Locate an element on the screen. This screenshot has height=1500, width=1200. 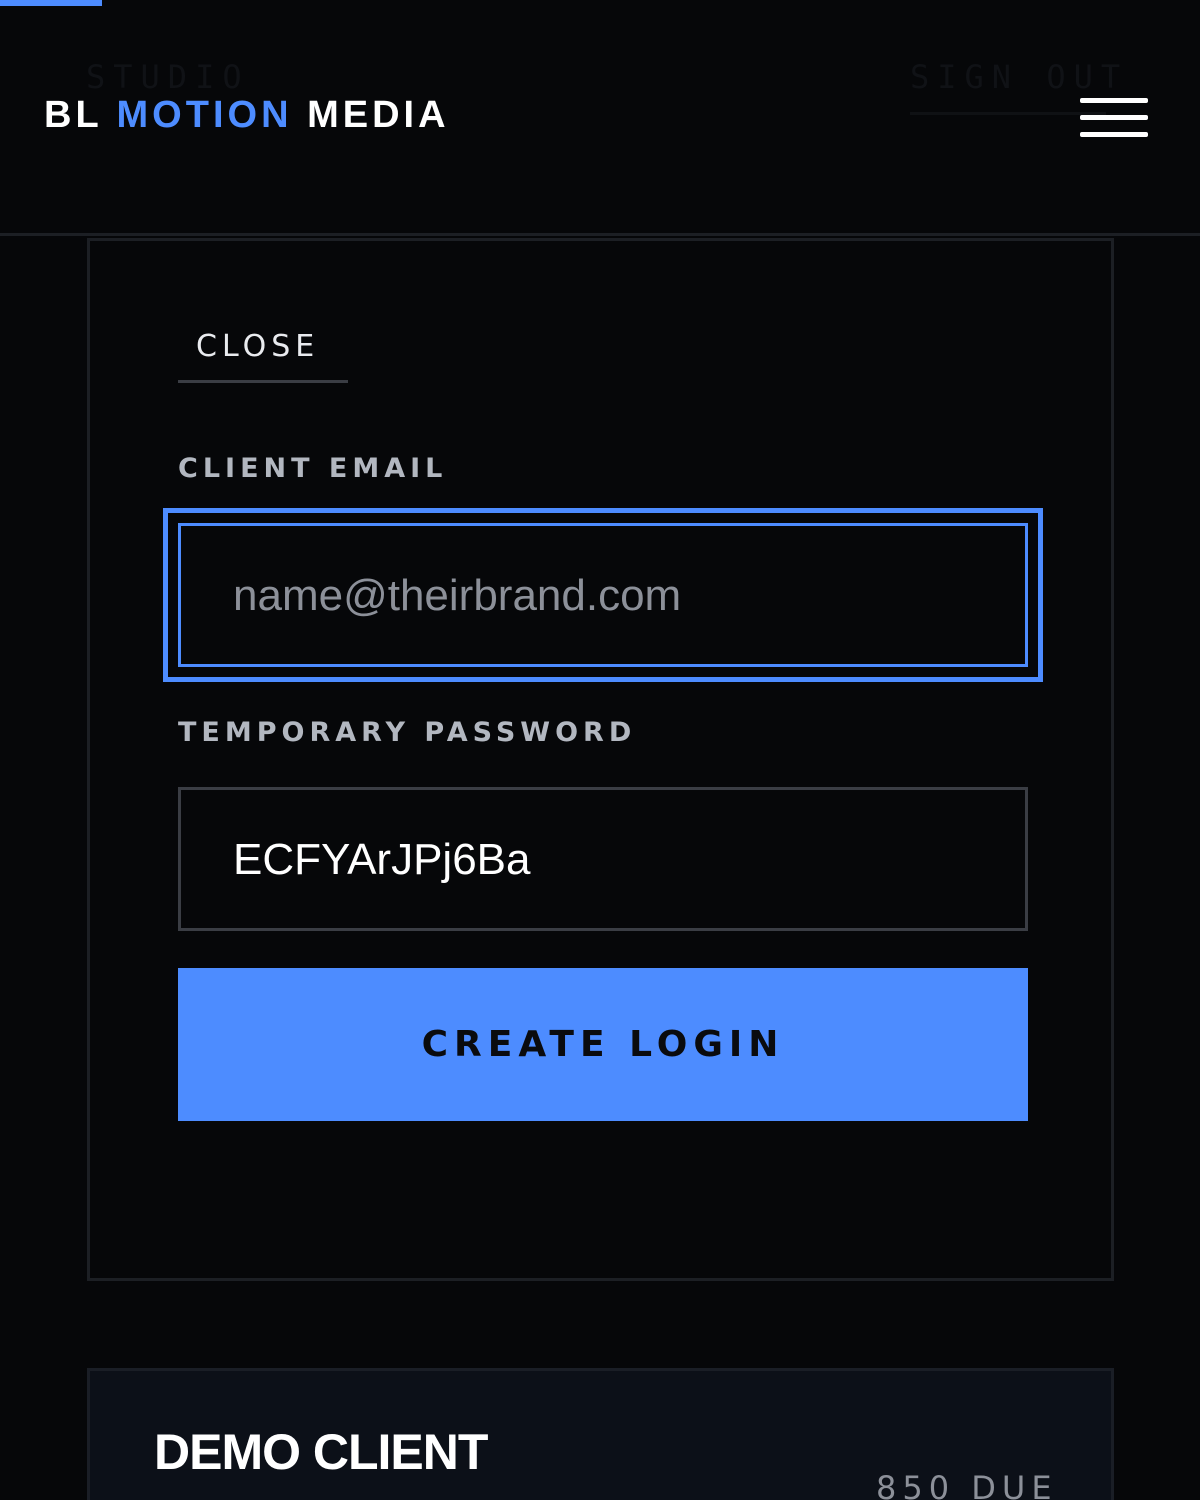
client-due-amount: 850 DUE is located at coordinates (967, 1484).